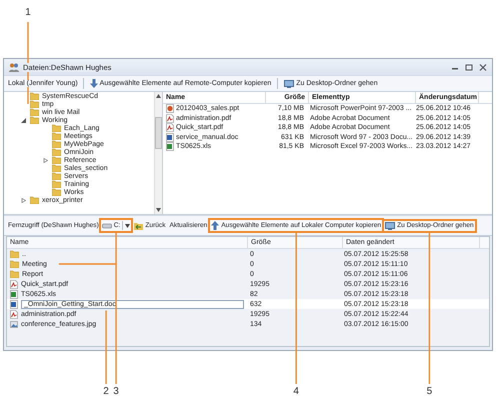 The image size is (500, 407). What do you see at coordinates (158, 133) in the screenshot?
I see `scroll-thumb` at bounding box center [158, 133].